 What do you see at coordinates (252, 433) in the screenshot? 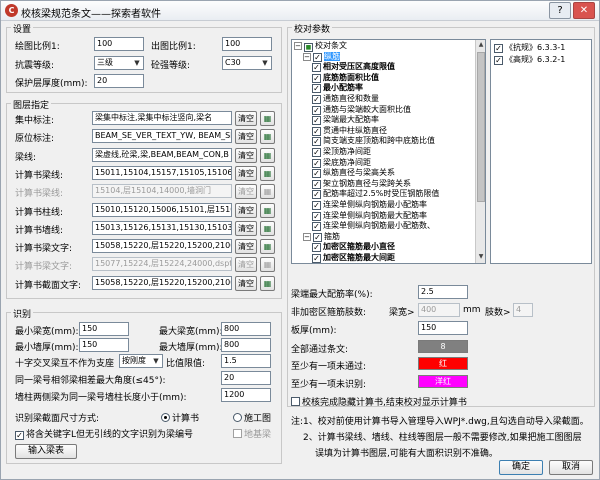
I see `checkbox-foundation: 地基梁` at bounding box center [252, 433].